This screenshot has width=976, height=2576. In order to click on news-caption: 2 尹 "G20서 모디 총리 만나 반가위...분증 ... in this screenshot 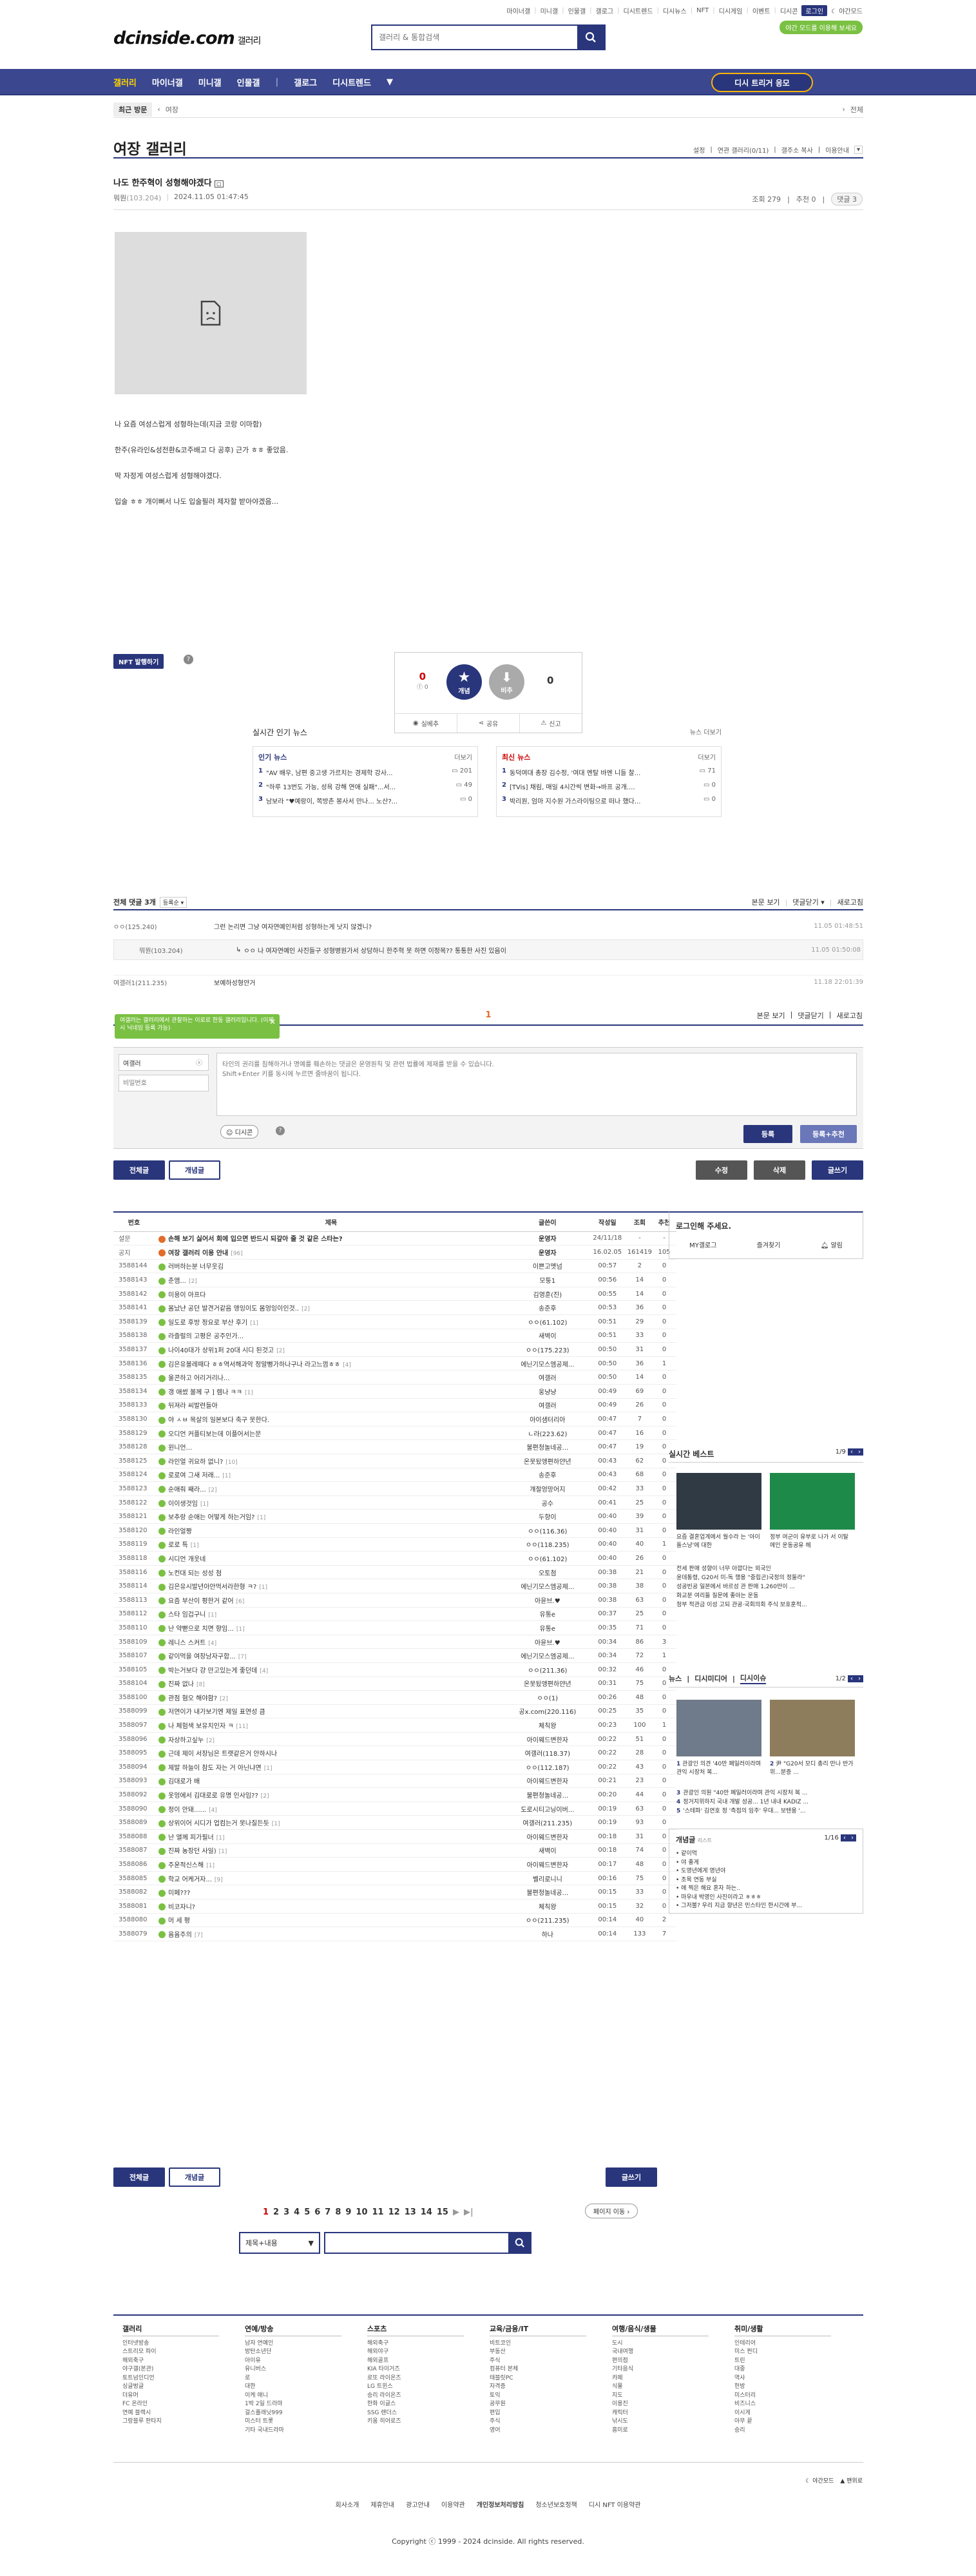, I will do `click(812, 1769)`.